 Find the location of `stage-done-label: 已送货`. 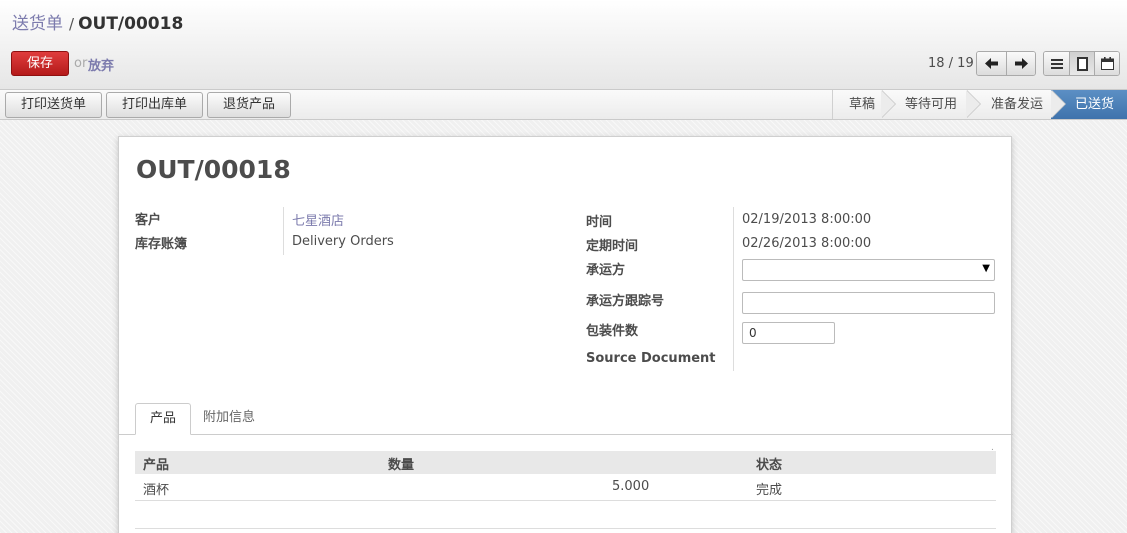

stage-done-label: 已送货 is located at coordinates (1095, 104).